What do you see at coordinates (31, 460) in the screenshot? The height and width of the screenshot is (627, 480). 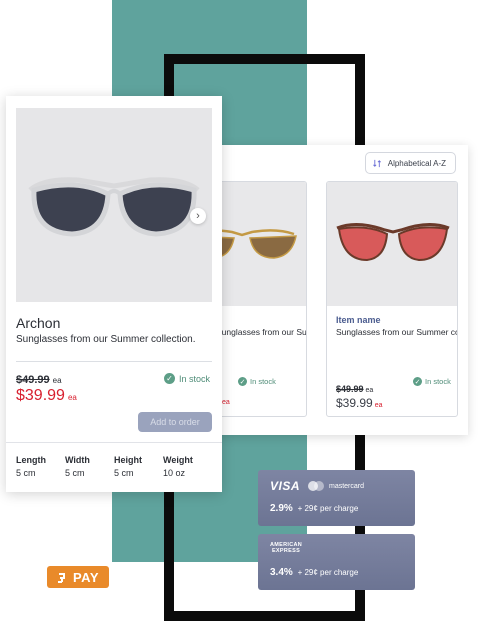 I see `dimension-label: Length` at bounding box center [31, 460].